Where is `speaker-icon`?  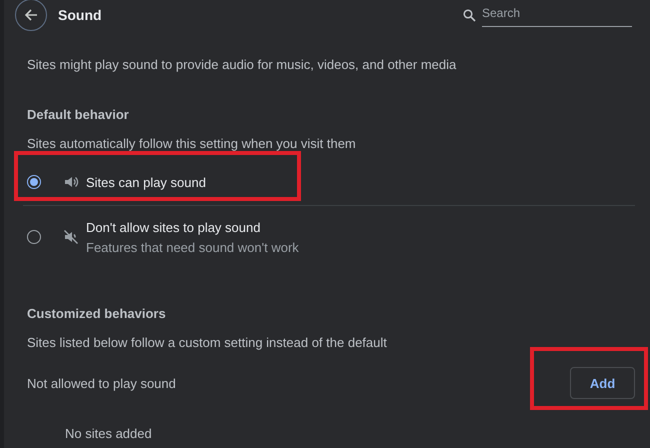
speaker-icon is located at coordinates (71, 182).